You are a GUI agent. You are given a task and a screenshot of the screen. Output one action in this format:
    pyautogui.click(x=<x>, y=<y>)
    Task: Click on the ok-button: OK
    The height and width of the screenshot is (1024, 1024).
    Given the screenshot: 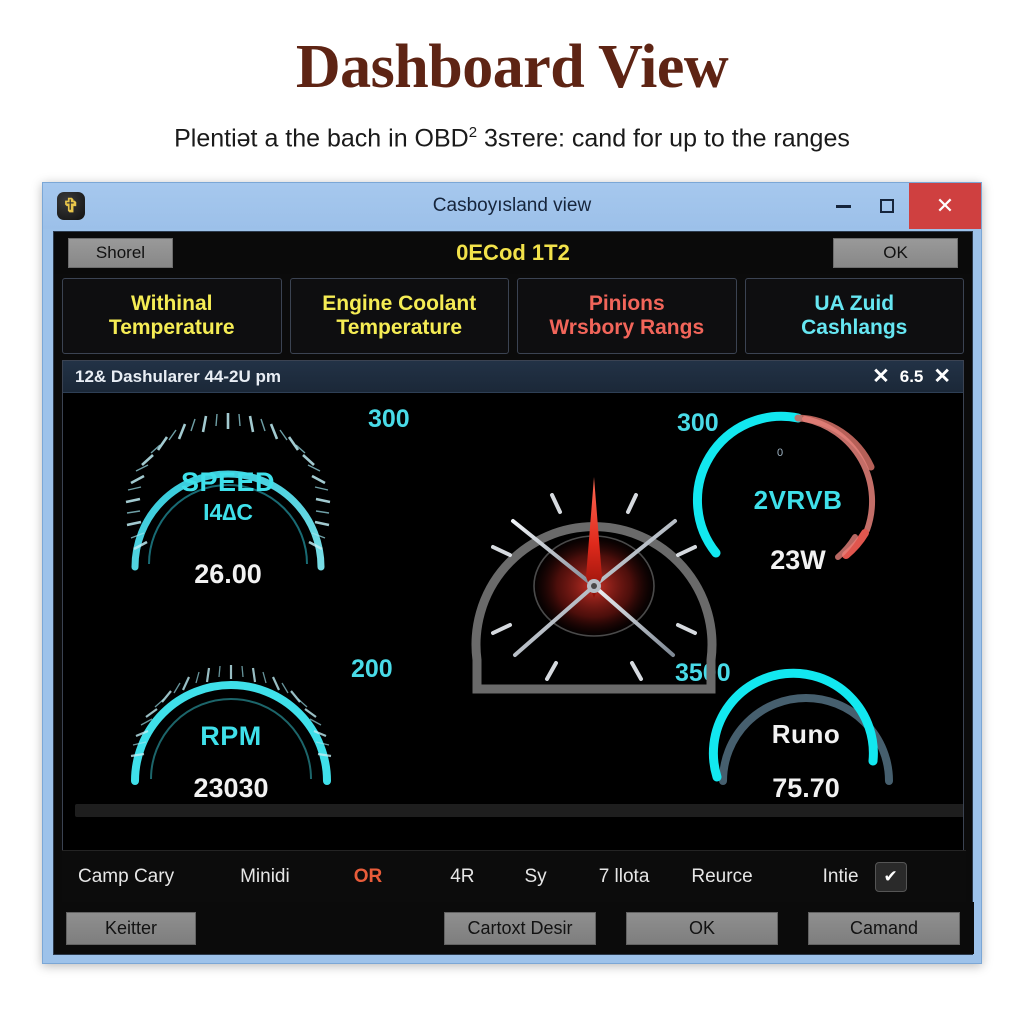 What is the action you would take?
    pyautogui.click(x=702, y=928)
    